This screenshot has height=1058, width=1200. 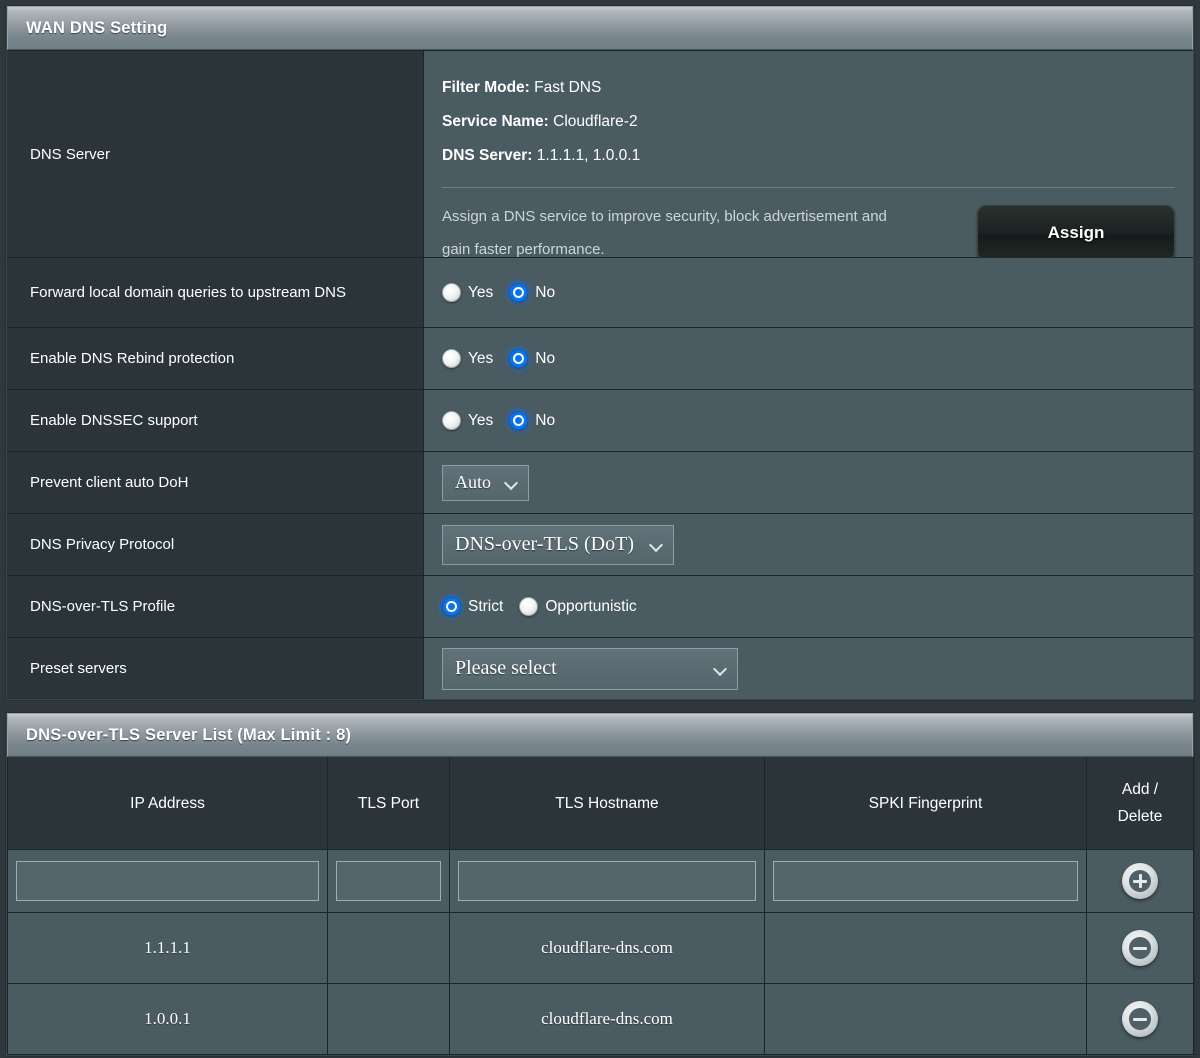 What do you see at coordinates (215, 606) in the screenshot?
I see `dot-profile-label: DNS-over-TLS Profile` at bounding box center [215, 606].